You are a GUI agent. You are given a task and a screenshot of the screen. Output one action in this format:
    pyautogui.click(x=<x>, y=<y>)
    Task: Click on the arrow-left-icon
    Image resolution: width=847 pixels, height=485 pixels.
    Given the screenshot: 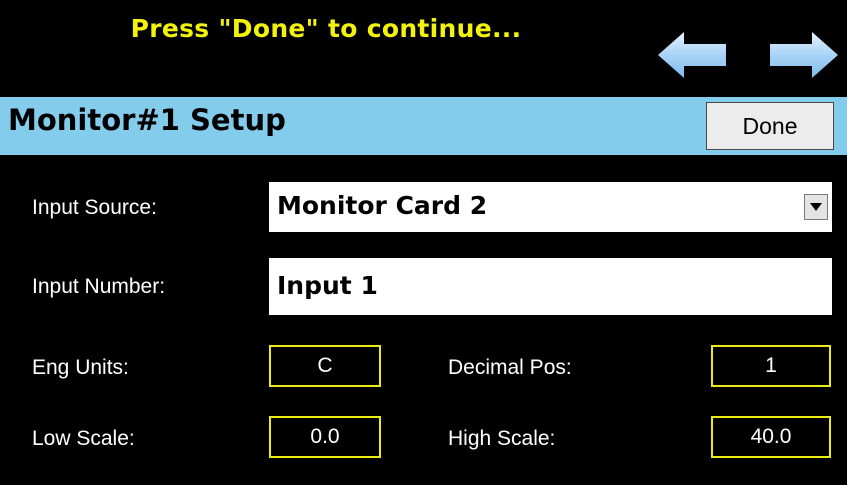 What is the action you would take?
    pyautogui.click(x=692, y=55)
    